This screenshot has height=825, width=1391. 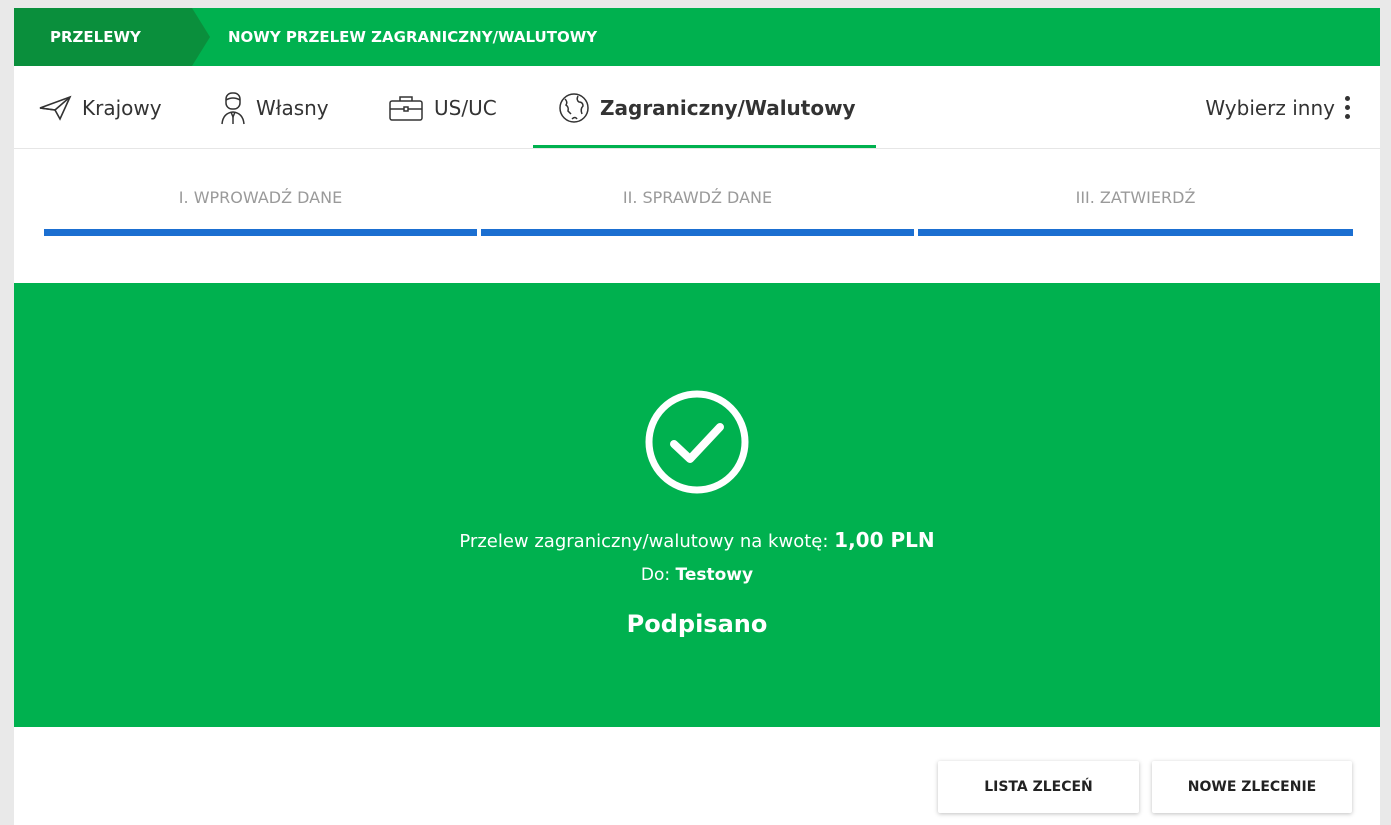 I want to click on tab-foreign-label: Zagraniczny/Walutowy, so click(x=728, y=107).